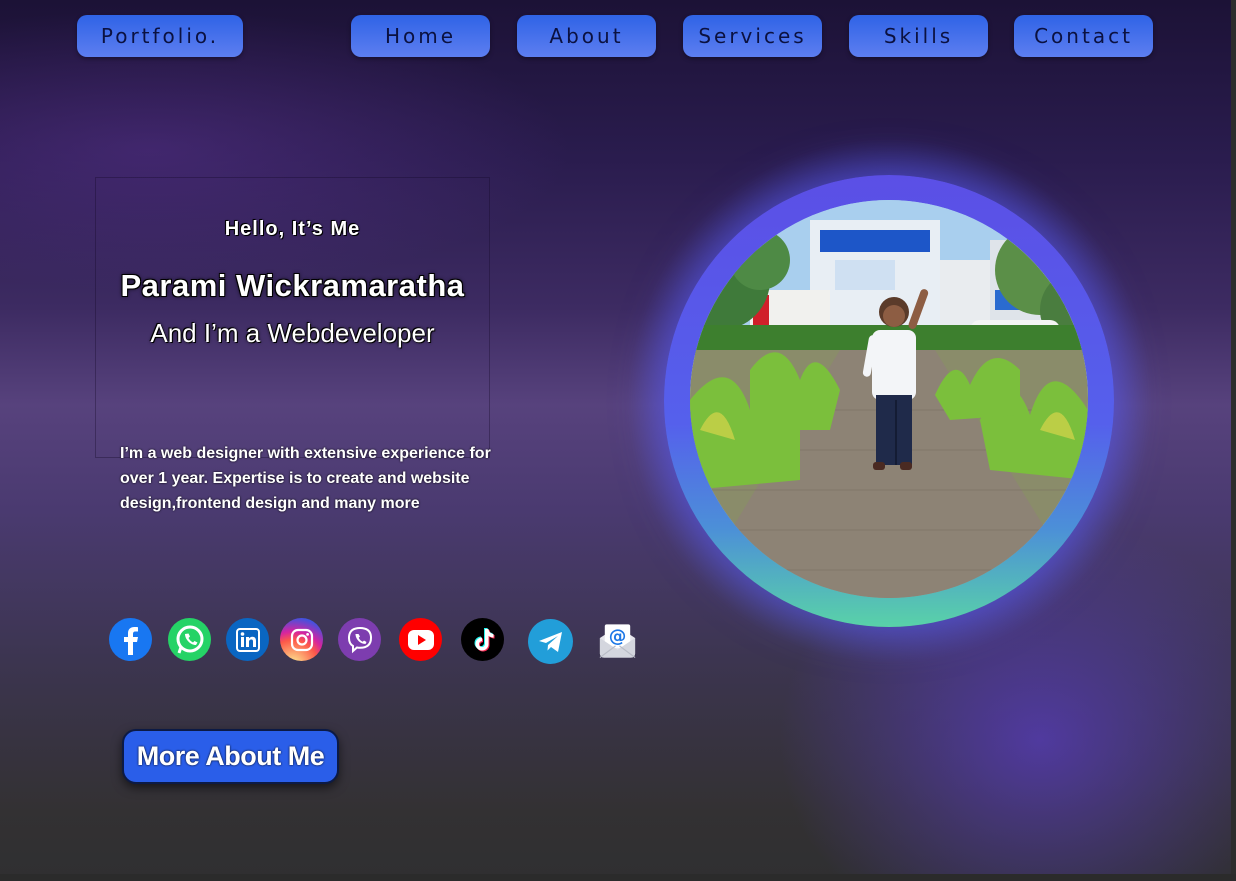  Describe the element at coordinates (618, 877) in the screenshot. I see `bottom-bar` at that location.